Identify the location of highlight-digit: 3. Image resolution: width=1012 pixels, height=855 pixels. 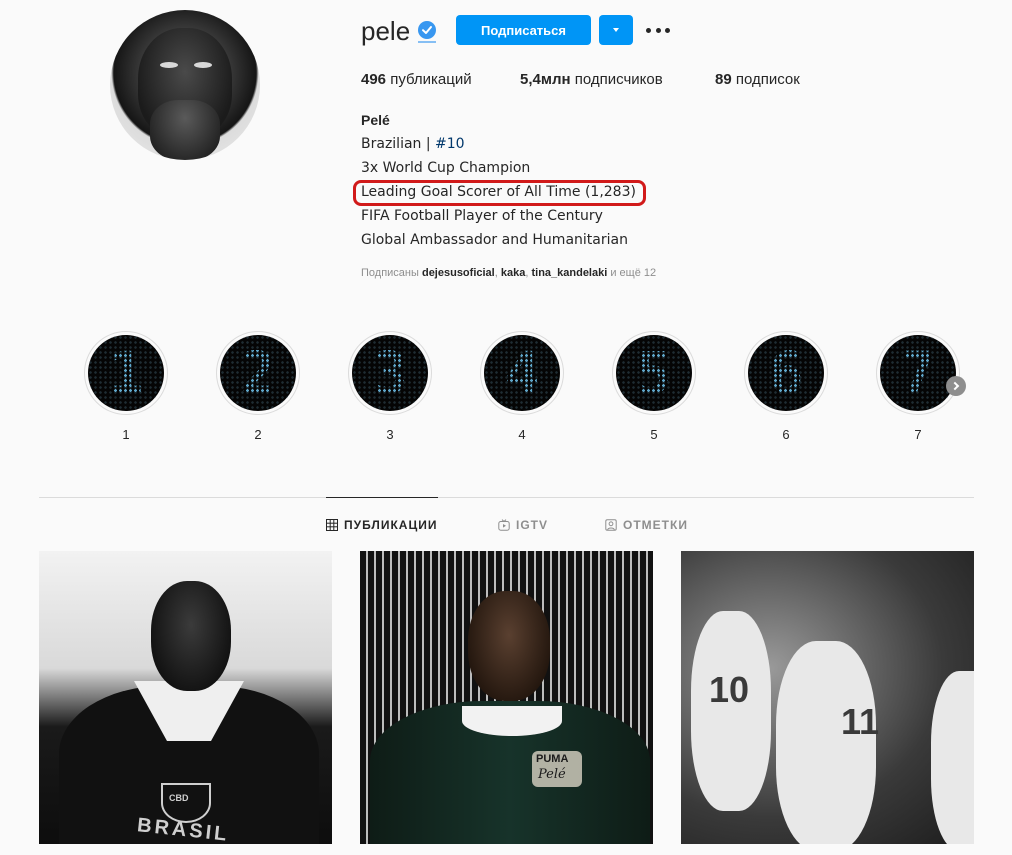
(390, 373).